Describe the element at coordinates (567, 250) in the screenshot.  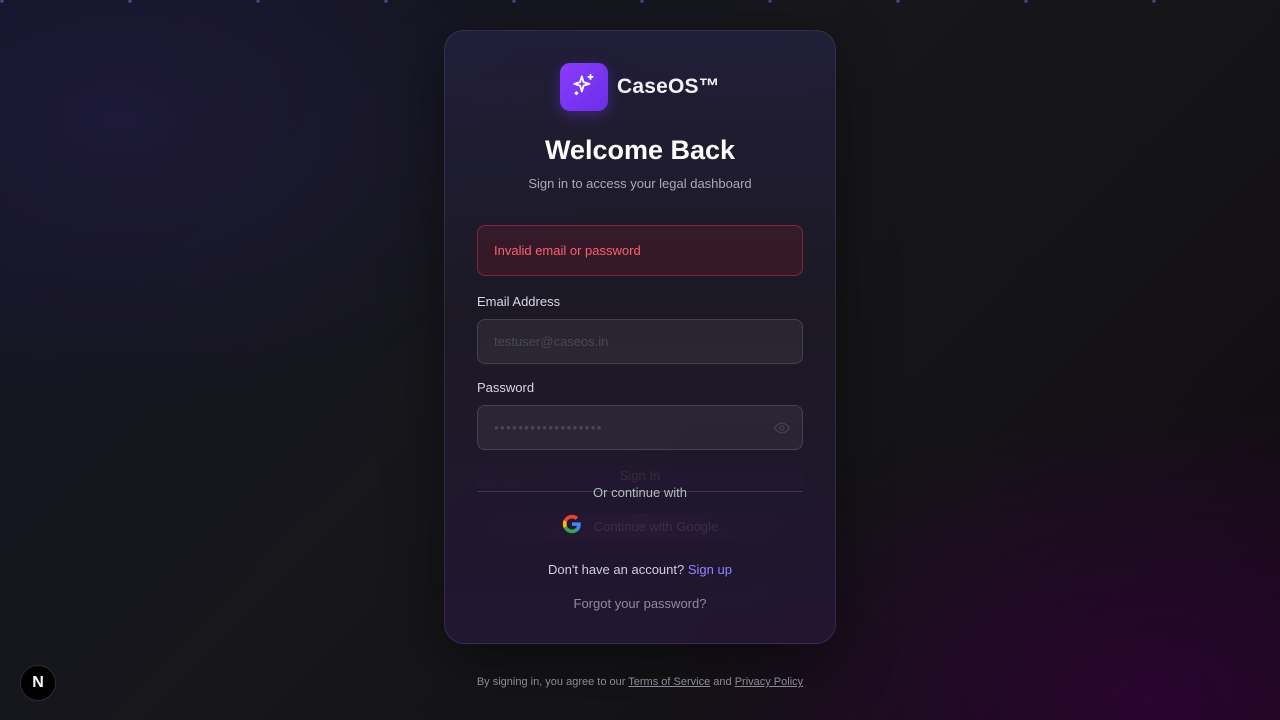
I see `error-message: Invalid email or password` at that location.